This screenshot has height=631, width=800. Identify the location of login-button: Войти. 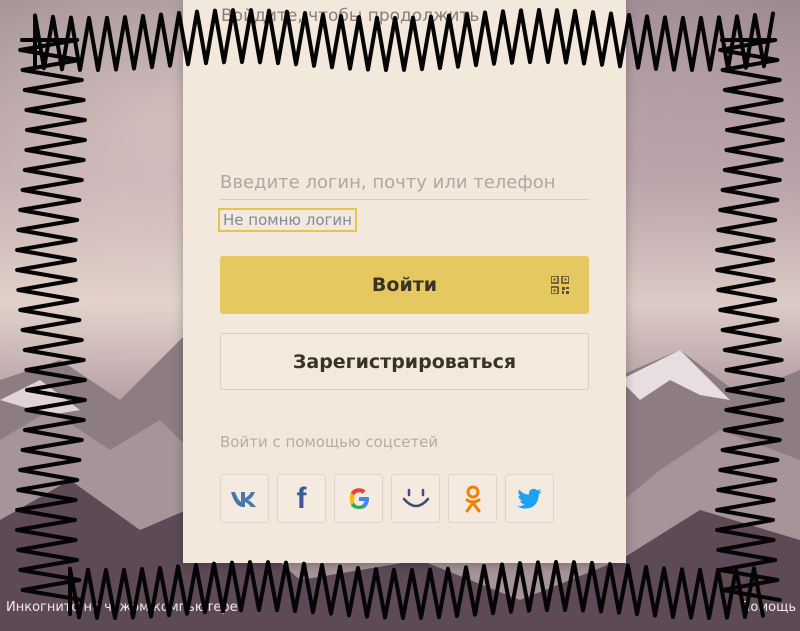
(404, 285).